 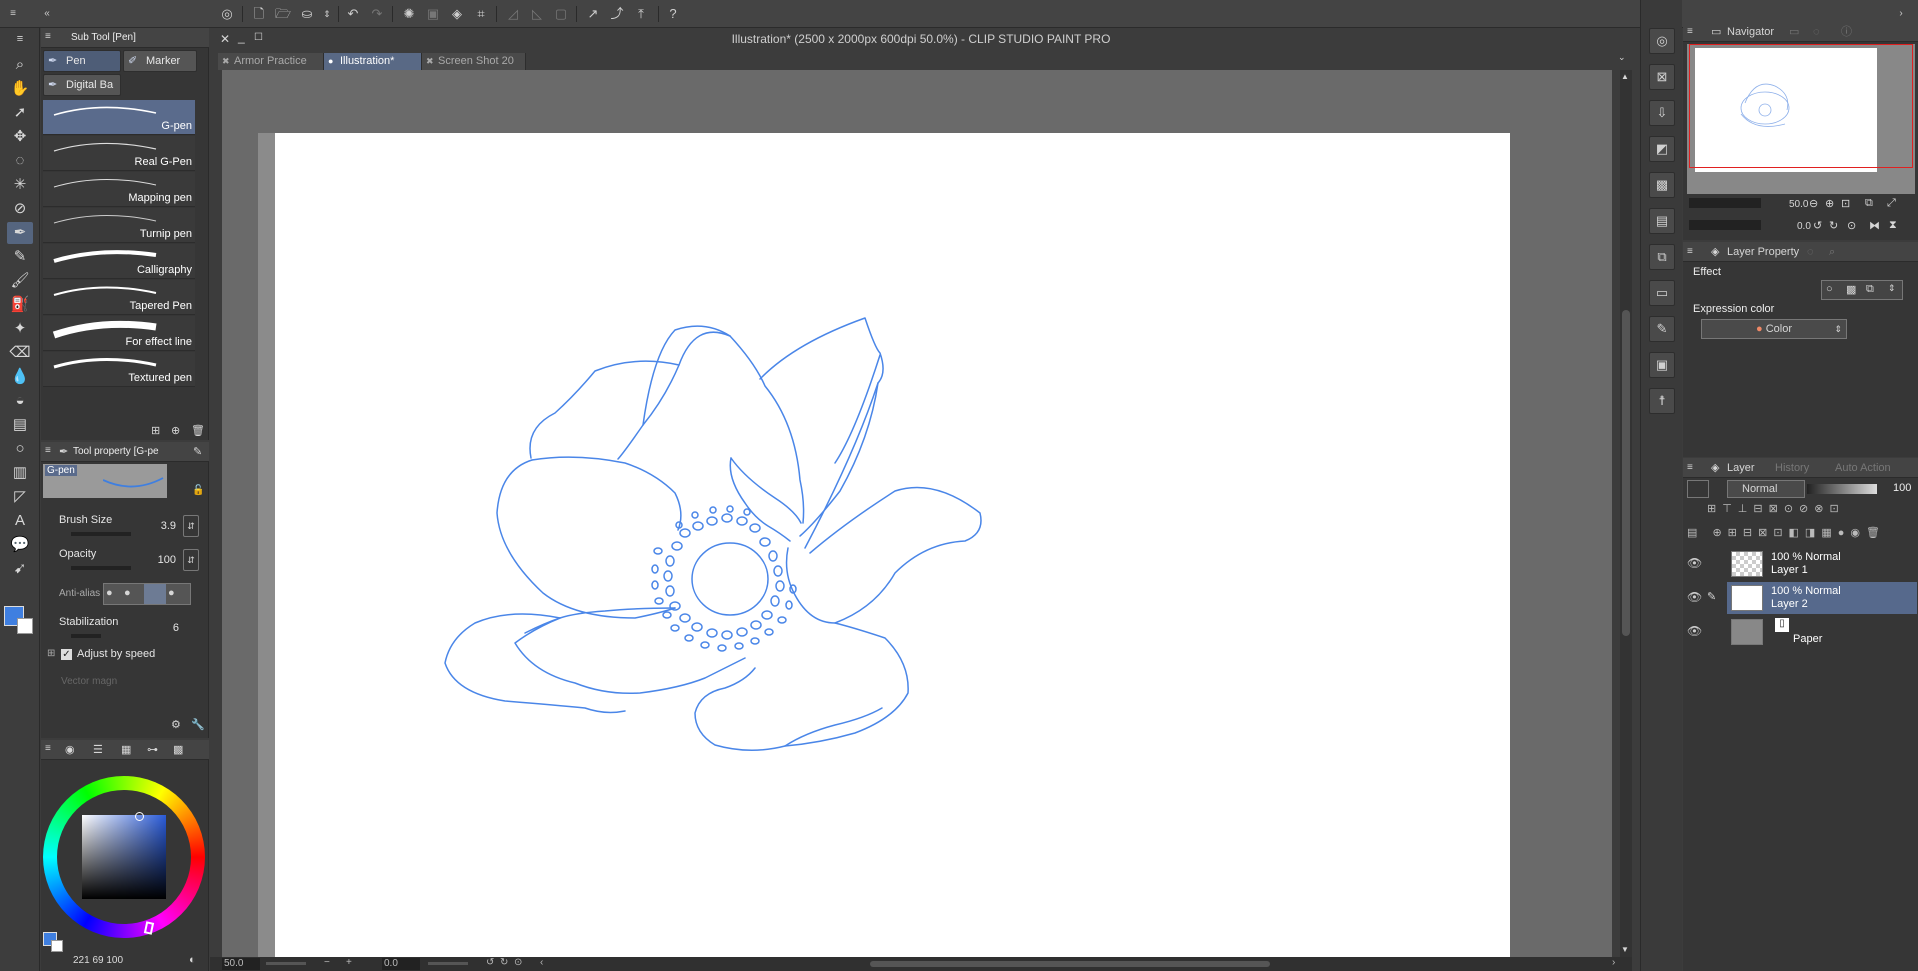 What do you see at coordinates (537, 14) in the screenshot?
I see `snap-icon: ◺` at bounding box center [537, 14].